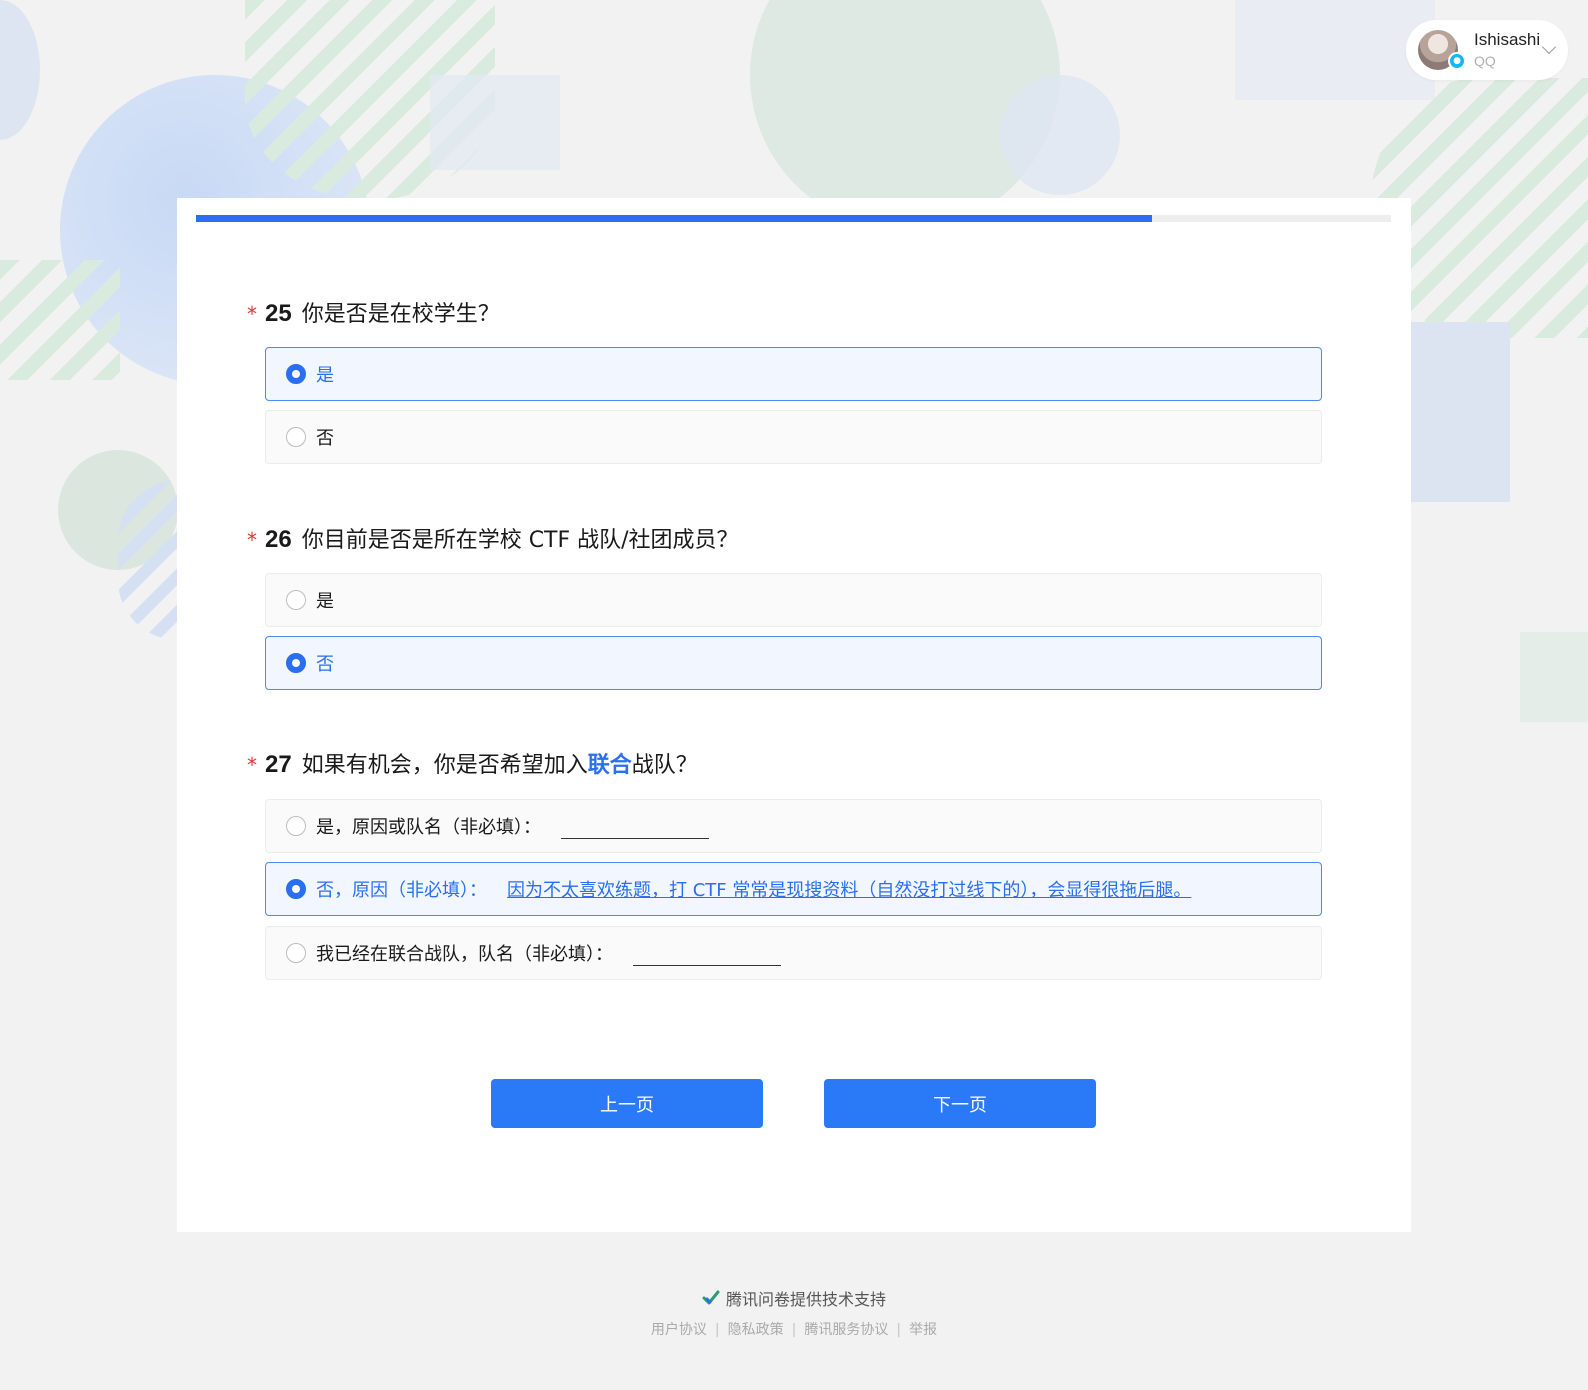 The width and height of the screenshot is (1588, 1390). Describe the element at coordinates (444, 765) in the screenshot. I see `question-text-part: 如果有机会，你是否希望加入` at that location.